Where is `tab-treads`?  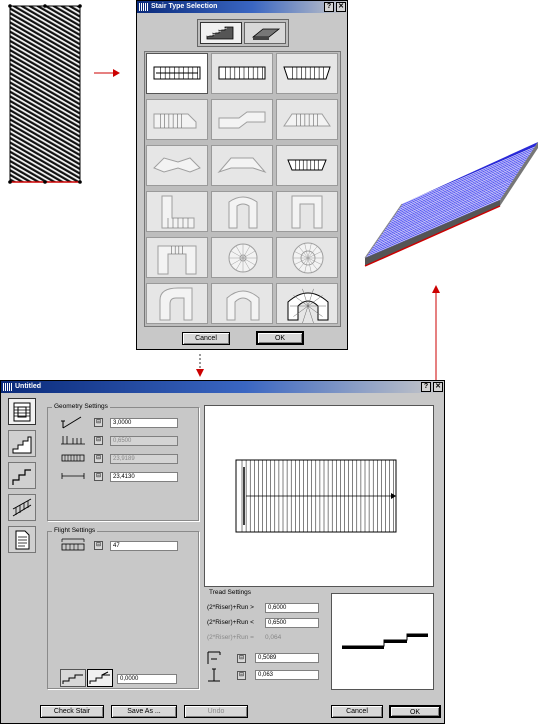
tab-treads is located at coordinates (22, 475).